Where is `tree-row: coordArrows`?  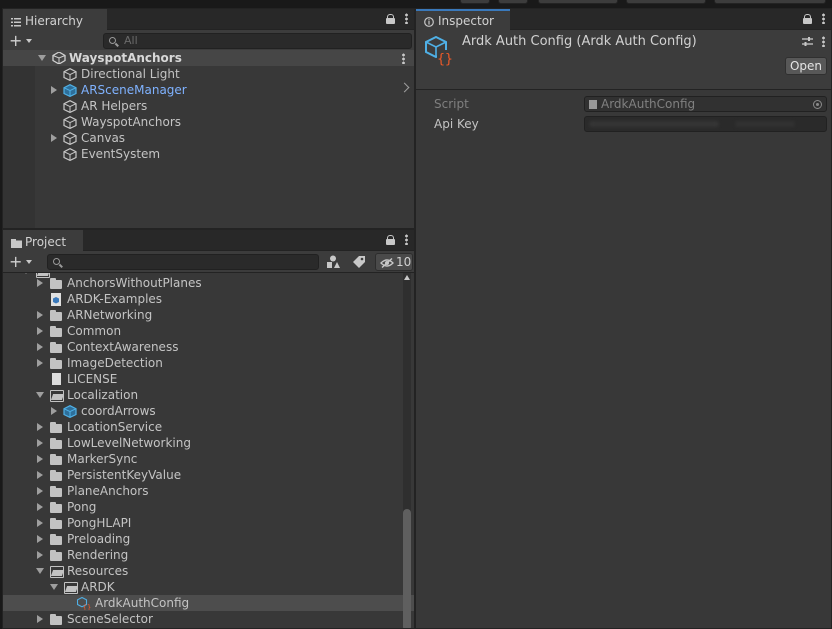
tree-row: coordArrows is located at coordinates (208, 411).